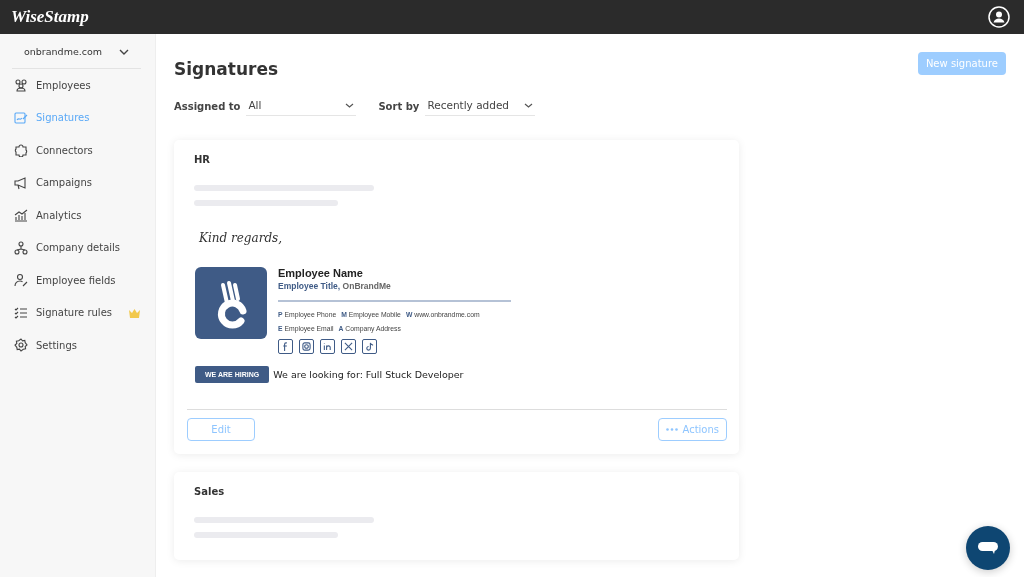 This screenshot has height=577, width=1024. Describe the element at coordinates (76, 55) in the screenshot. I see `account-selector: onbrandme.com` at that location.